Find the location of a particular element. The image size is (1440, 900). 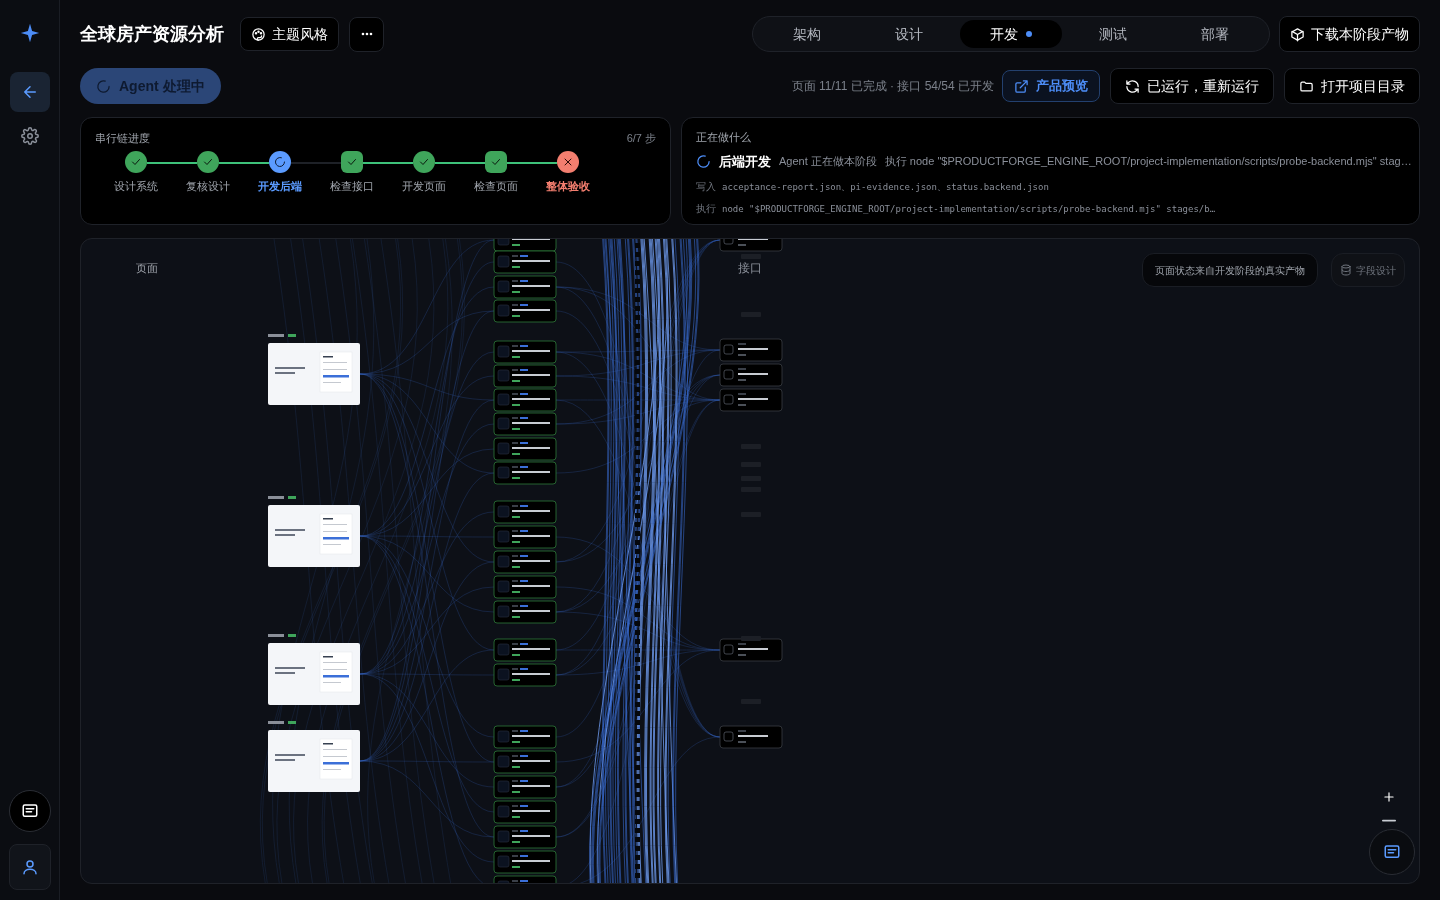

minus-icon is located at coordinates (1389, 820).